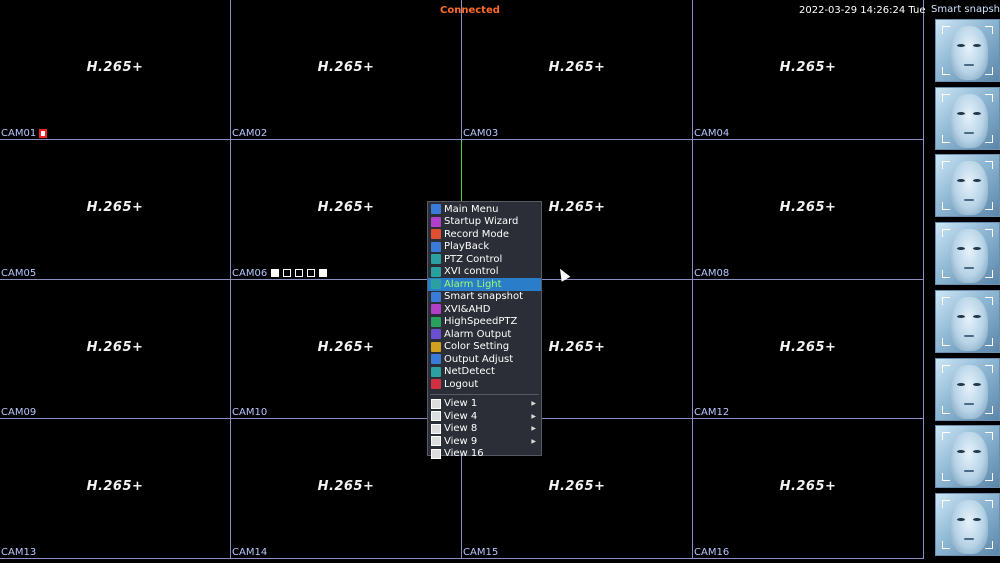 This screenshot has width=1000, height=563. I want to click on menu-divider, so click(484, 394).